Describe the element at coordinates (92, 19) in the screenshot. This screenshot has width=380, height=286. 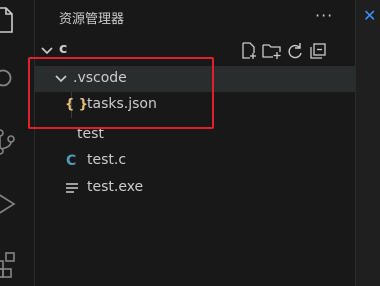
I see `explorer-title: 资源管理器` at that location.